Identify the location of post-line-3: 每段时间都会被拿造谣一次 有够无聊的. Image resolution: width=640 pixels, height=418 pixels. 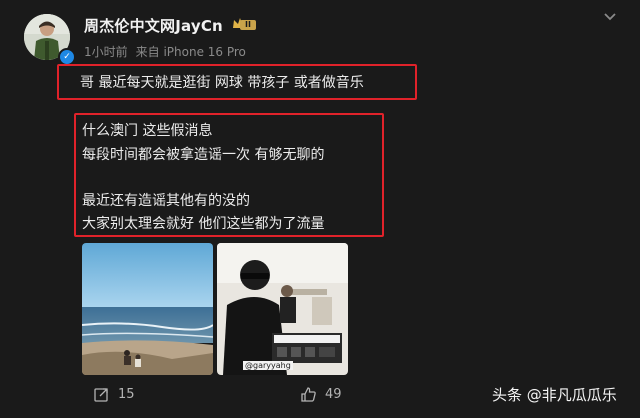
(203, 155).